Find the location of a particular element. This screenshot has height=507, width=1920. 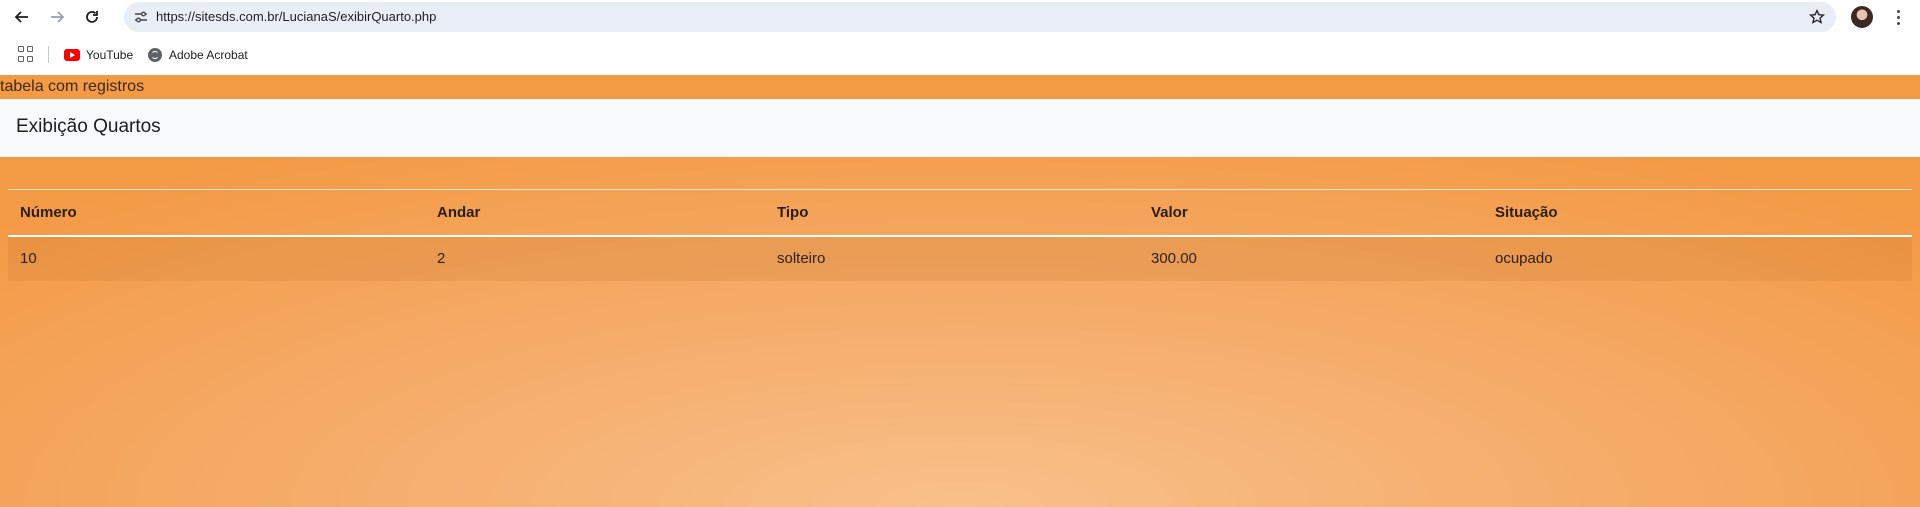

browser-menu-icon is located at coordinates (1898, 17).